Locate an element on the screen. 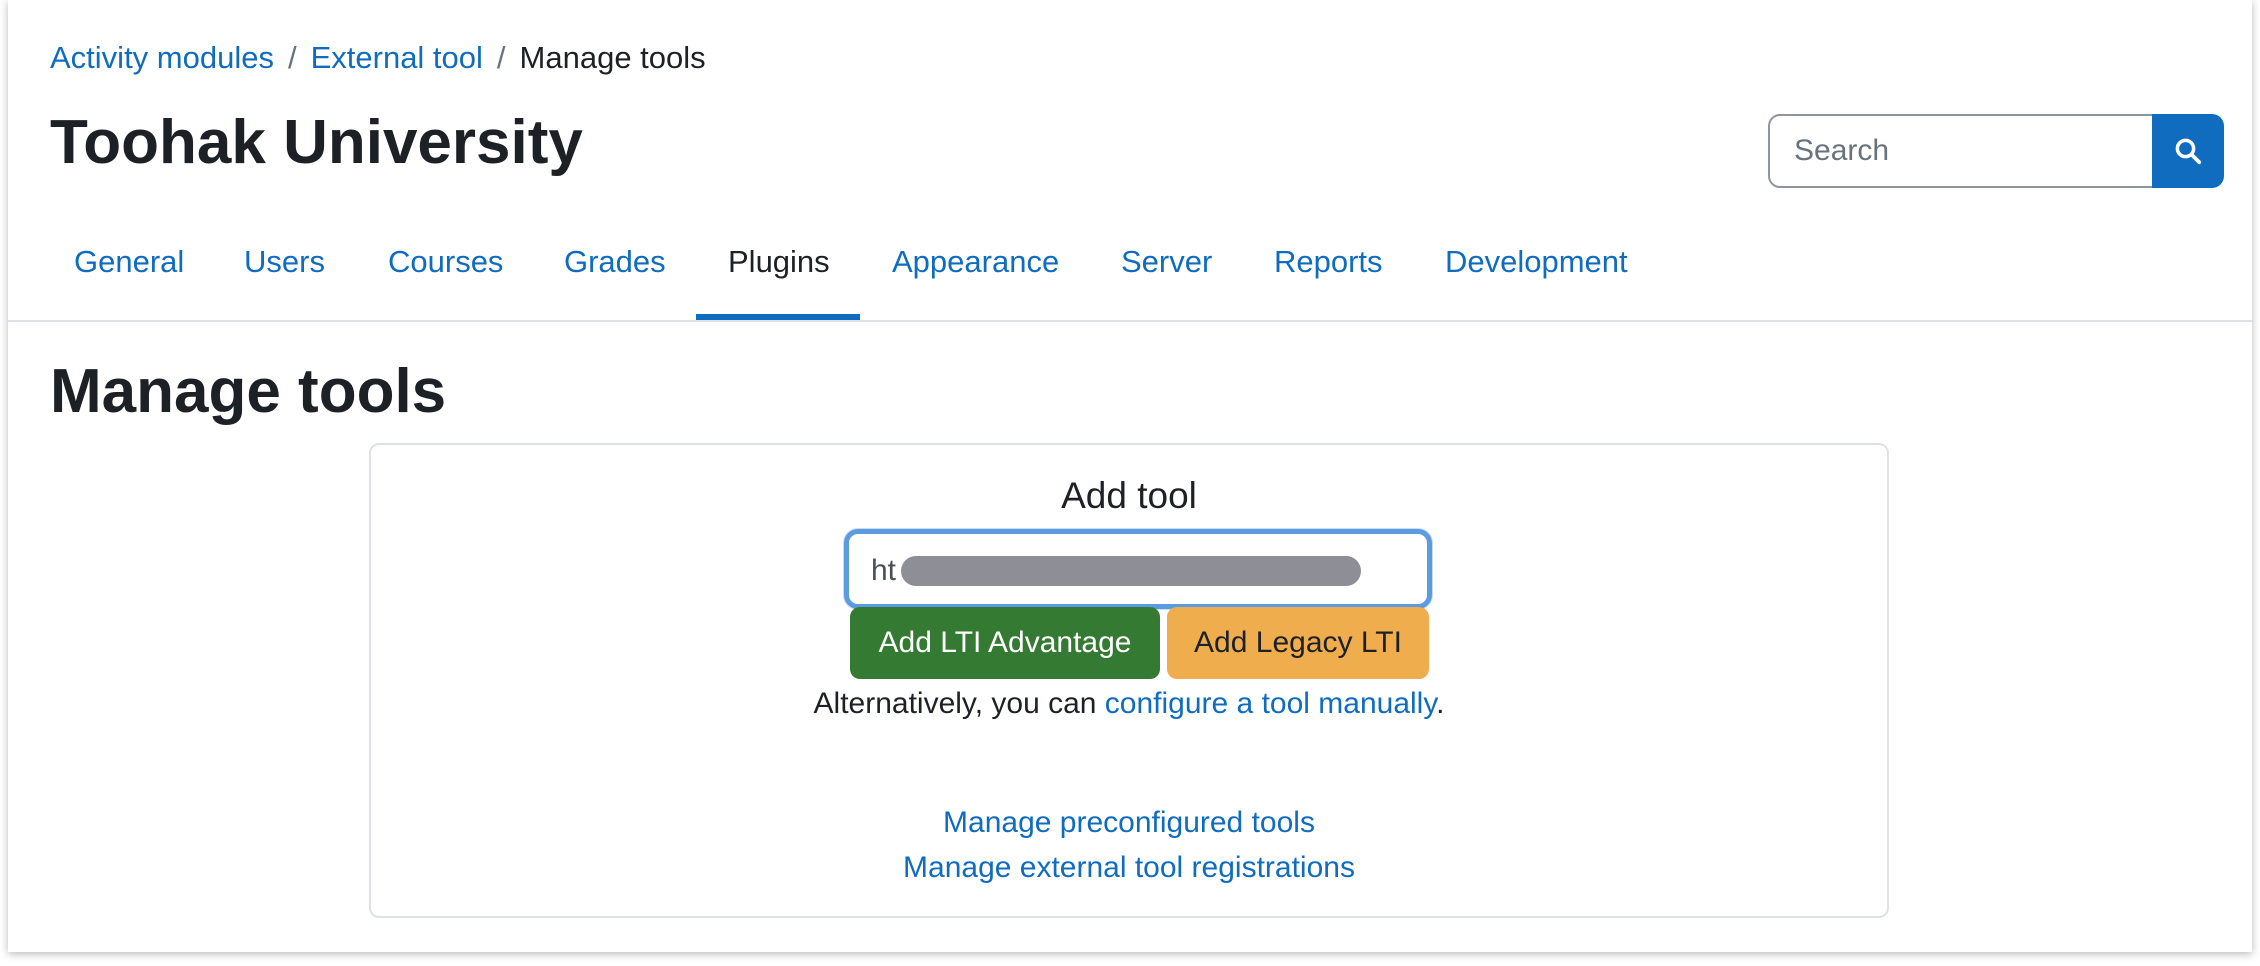 This screenshot has width=2260, height=966. breadcrumb-current: Manage tools is located at coordinates (612, 57).